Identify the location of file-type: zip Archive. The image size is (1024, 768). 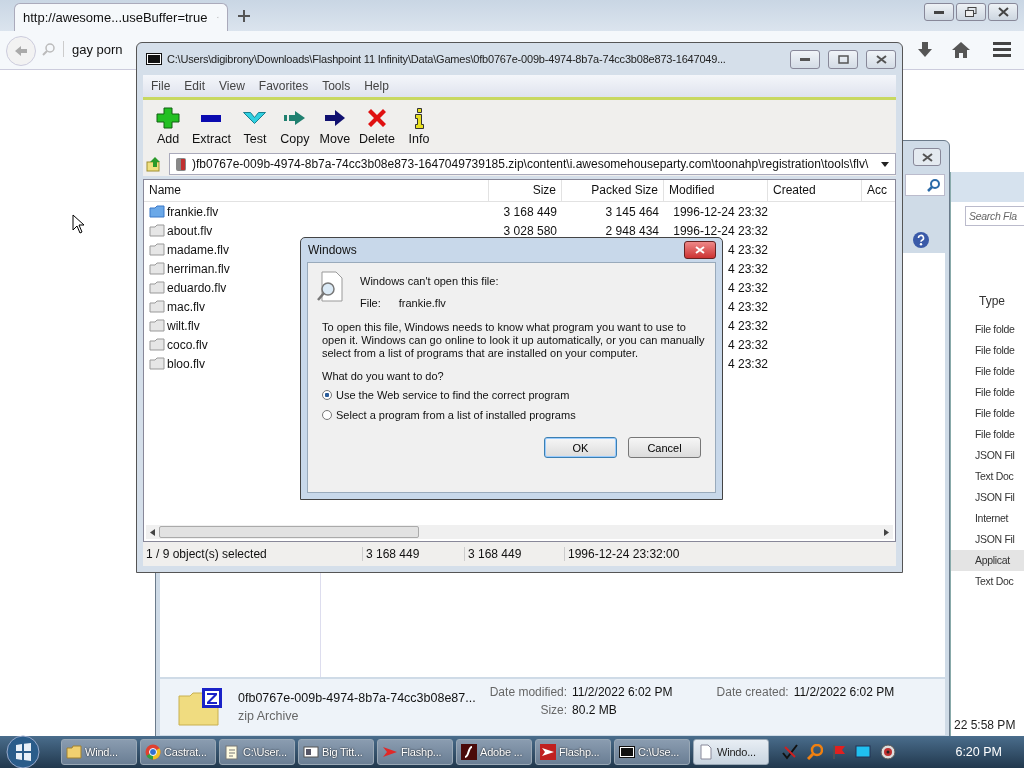
(269, 716).